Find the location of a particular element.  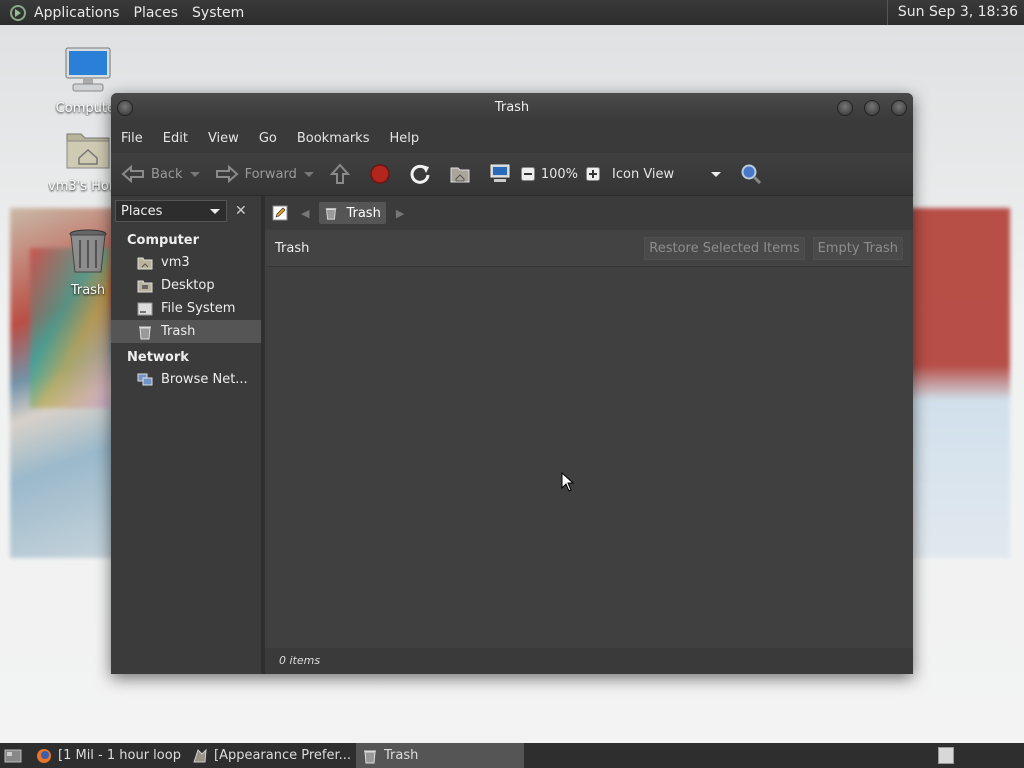

empty-trash-button: Empty Trash is located at coordinates (857, 248).